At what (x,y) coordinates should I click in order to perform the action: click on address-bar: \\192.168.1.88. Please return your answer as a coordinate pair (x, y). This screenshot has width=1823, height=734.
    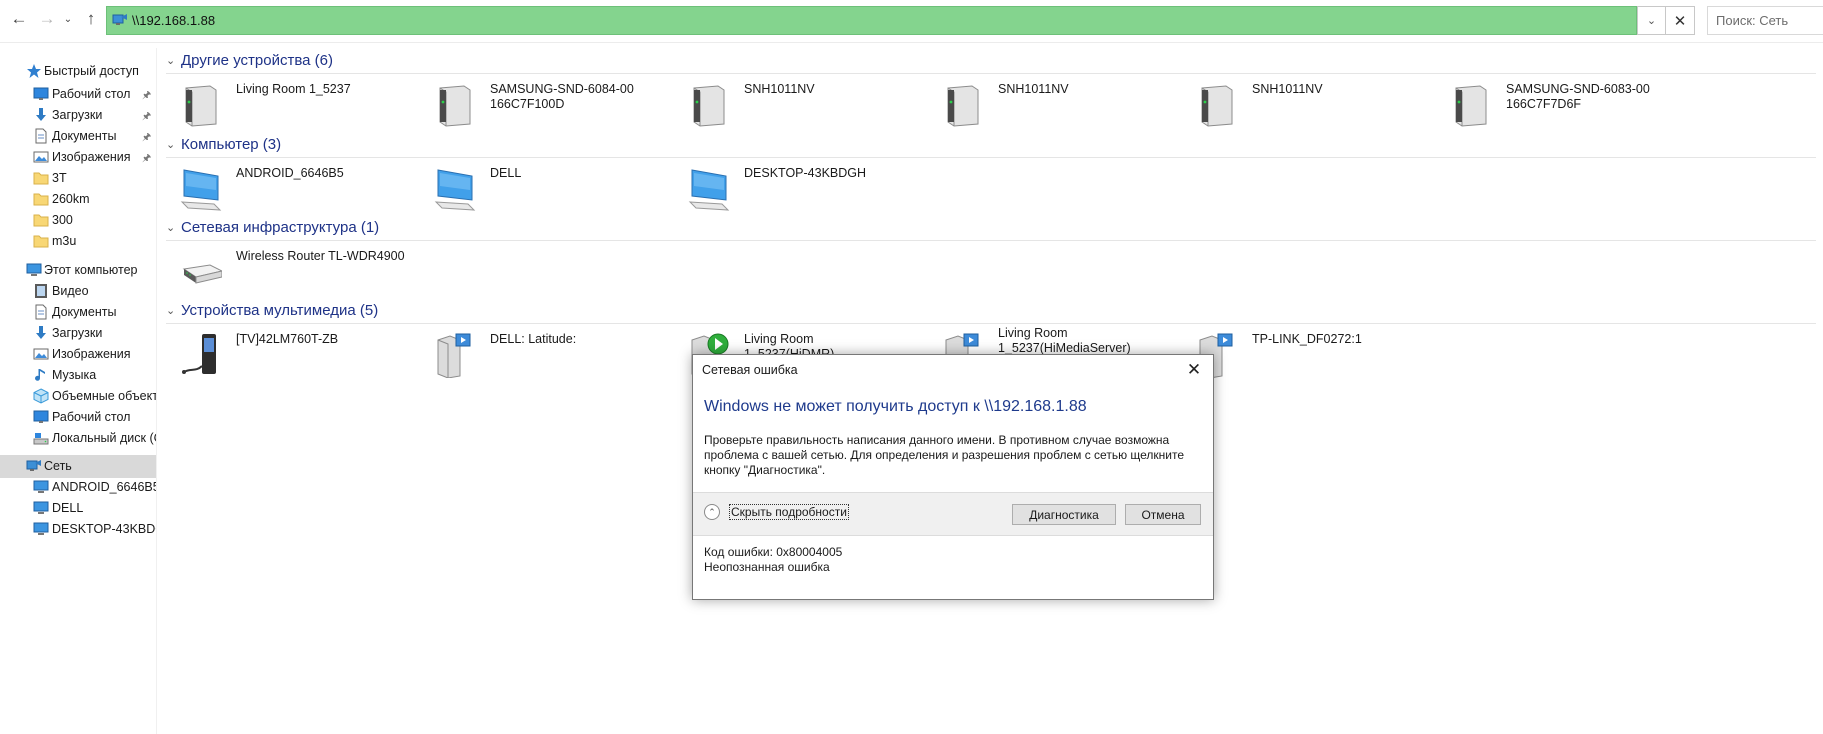
    Looking at the image, I should click on (871, 20).